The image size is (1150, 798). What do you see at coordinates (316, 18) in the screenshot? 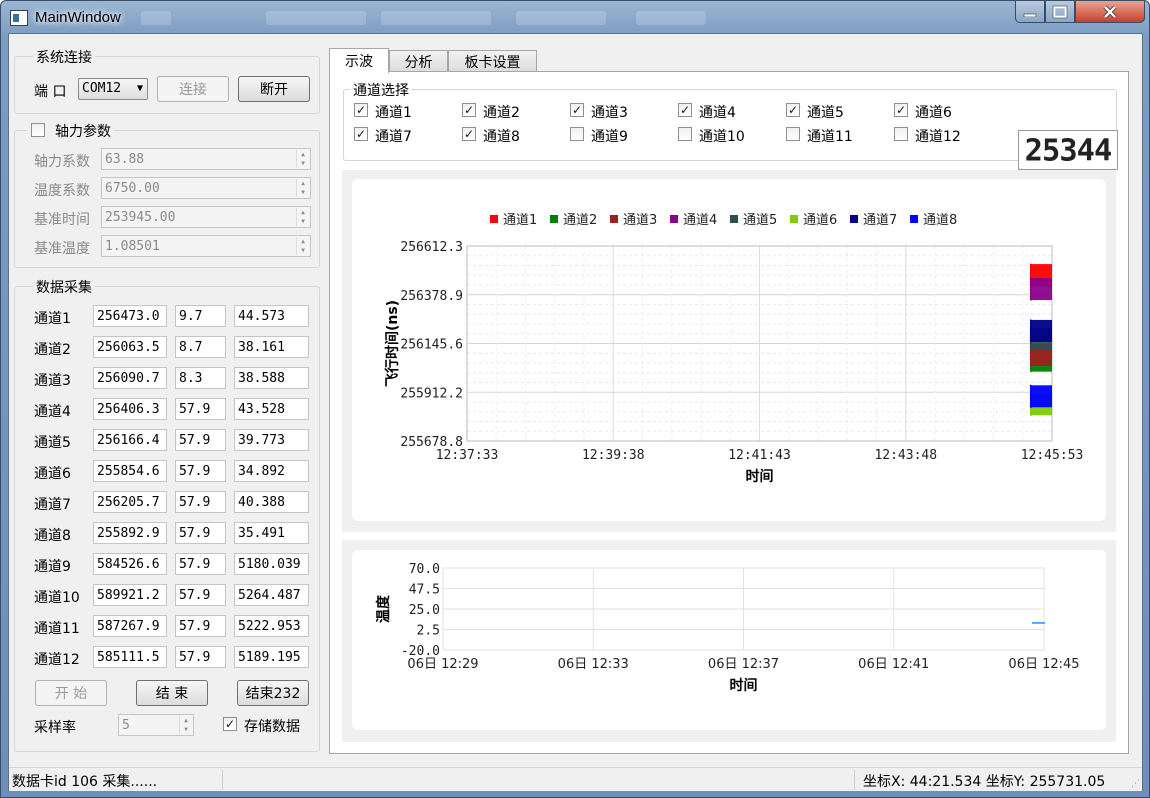
I see `taskbar-ghost-icon` at bounding box center [316, 18].